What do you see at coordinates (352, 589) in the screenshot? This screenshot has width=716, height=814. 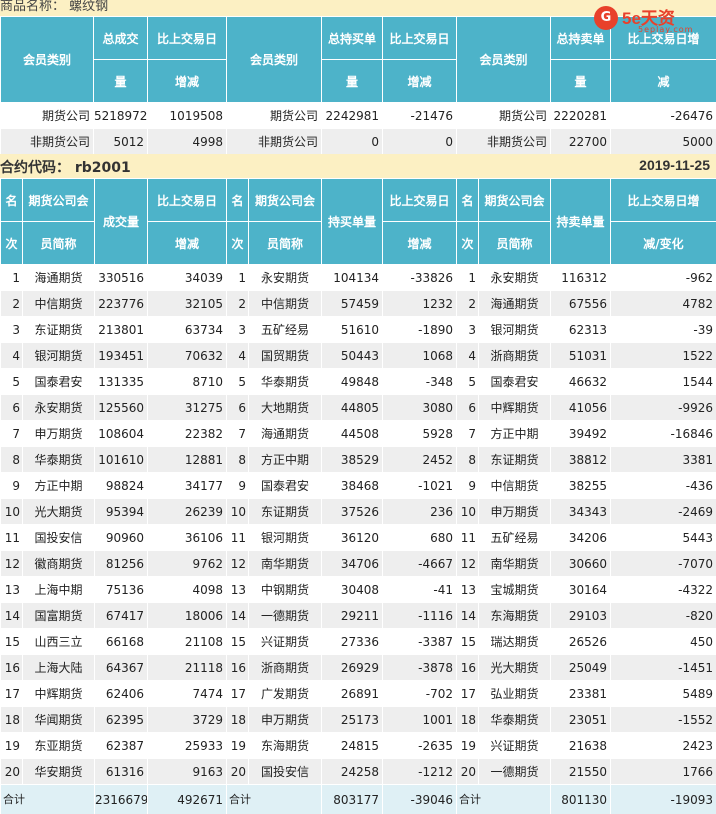 I see `volume-cell: 30408` at bounding box center [352, 589].